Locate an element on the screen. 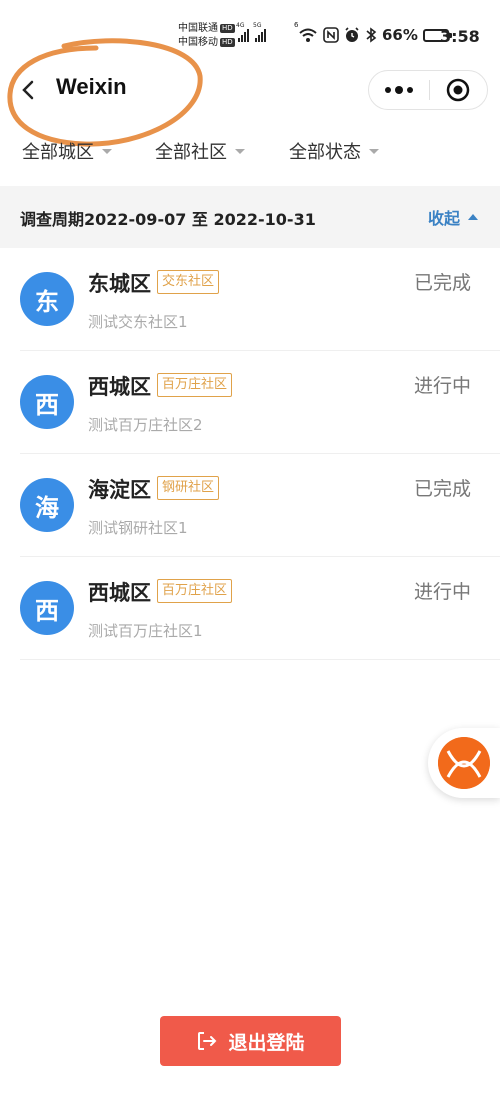  filter-community: 全部社区 is located at coordinates (200, 151).